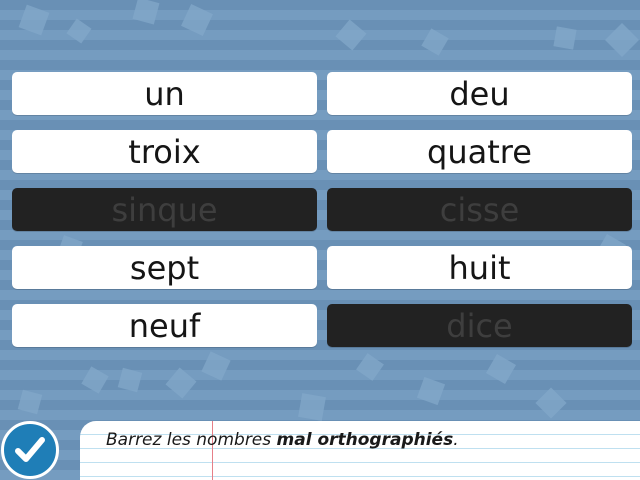  I want to click on word-tile: sinque, so click(164, 209).